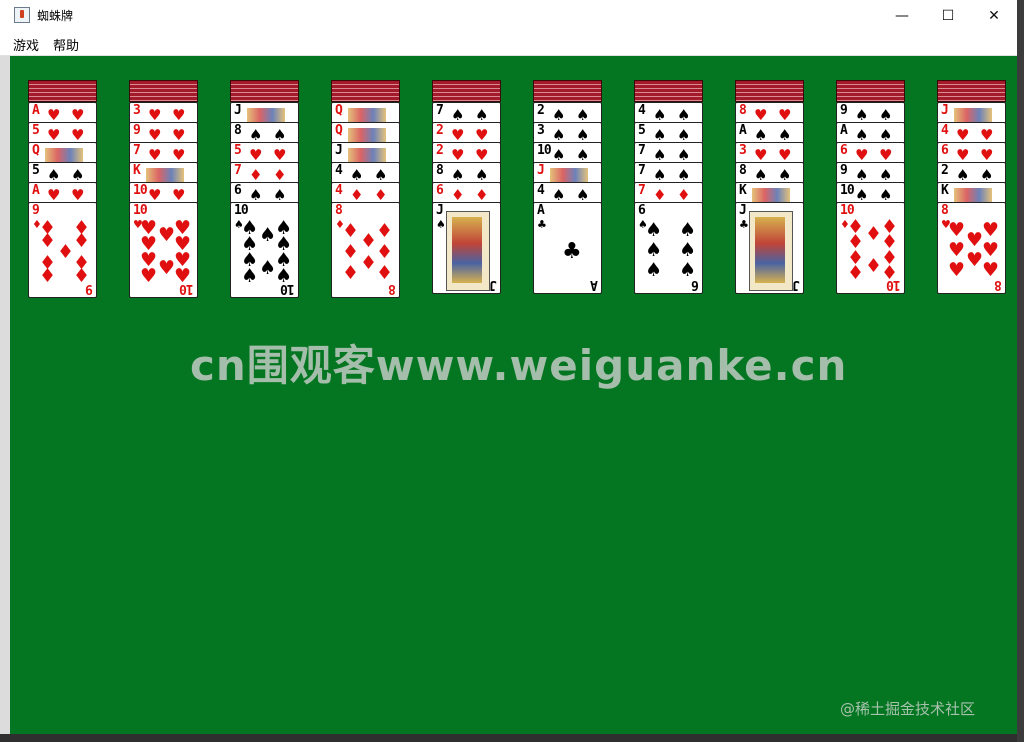 This screenshot has height=742, width=1024. I want to click on top-playing-card: 8 ♥ ♥ ♥ ♥ ♥ ♥ ♥ ♥ ♥ 8, so click(971, 248).